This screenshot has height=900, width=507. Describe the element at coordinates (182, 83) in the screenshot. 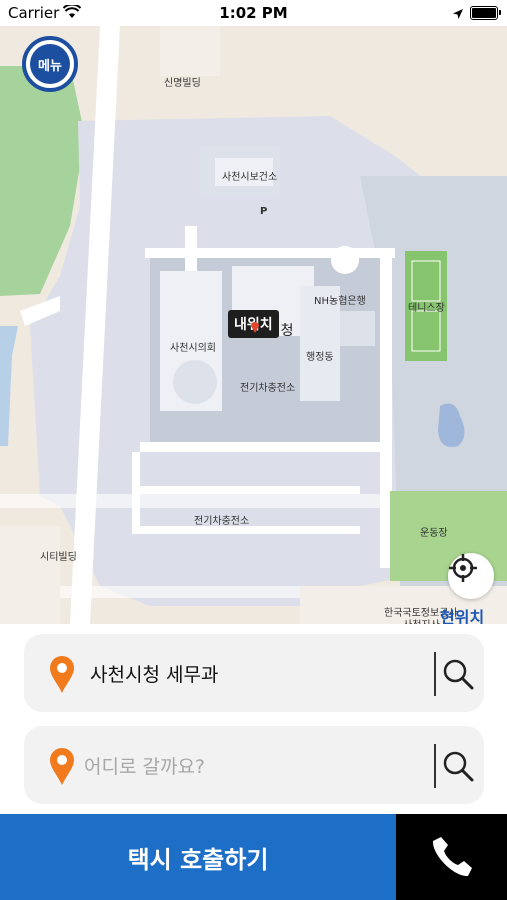

I see `map-label-shinmyung: 신명빌딩` at that location.